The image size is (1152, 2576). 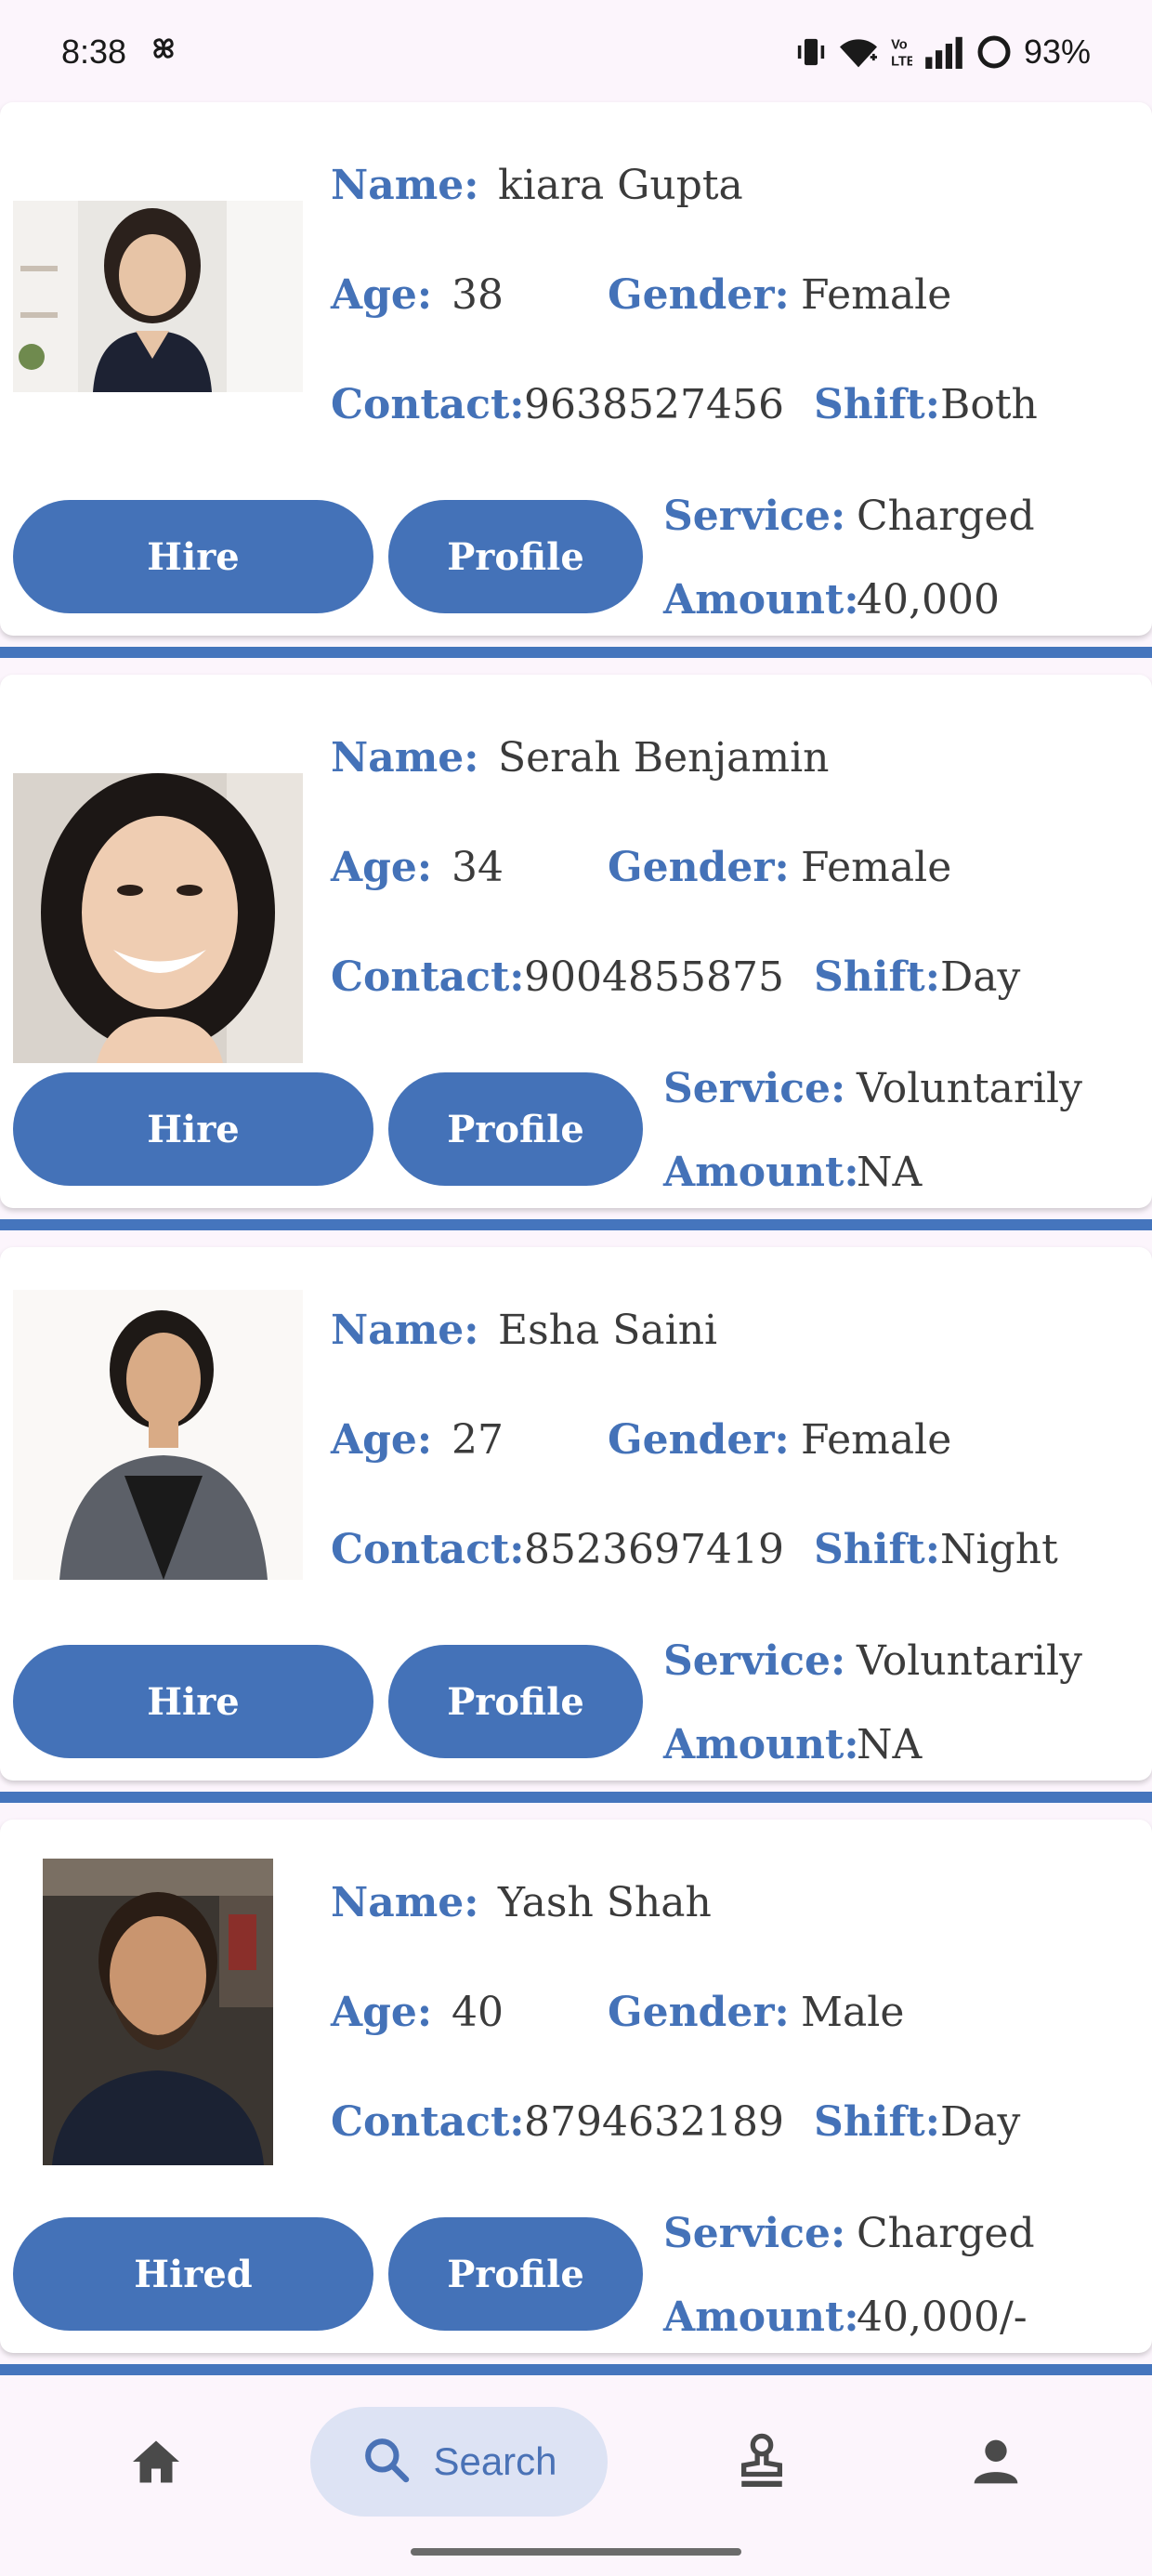 I want to click on contact-value: 8794632189, so click(x=654, y=2122).